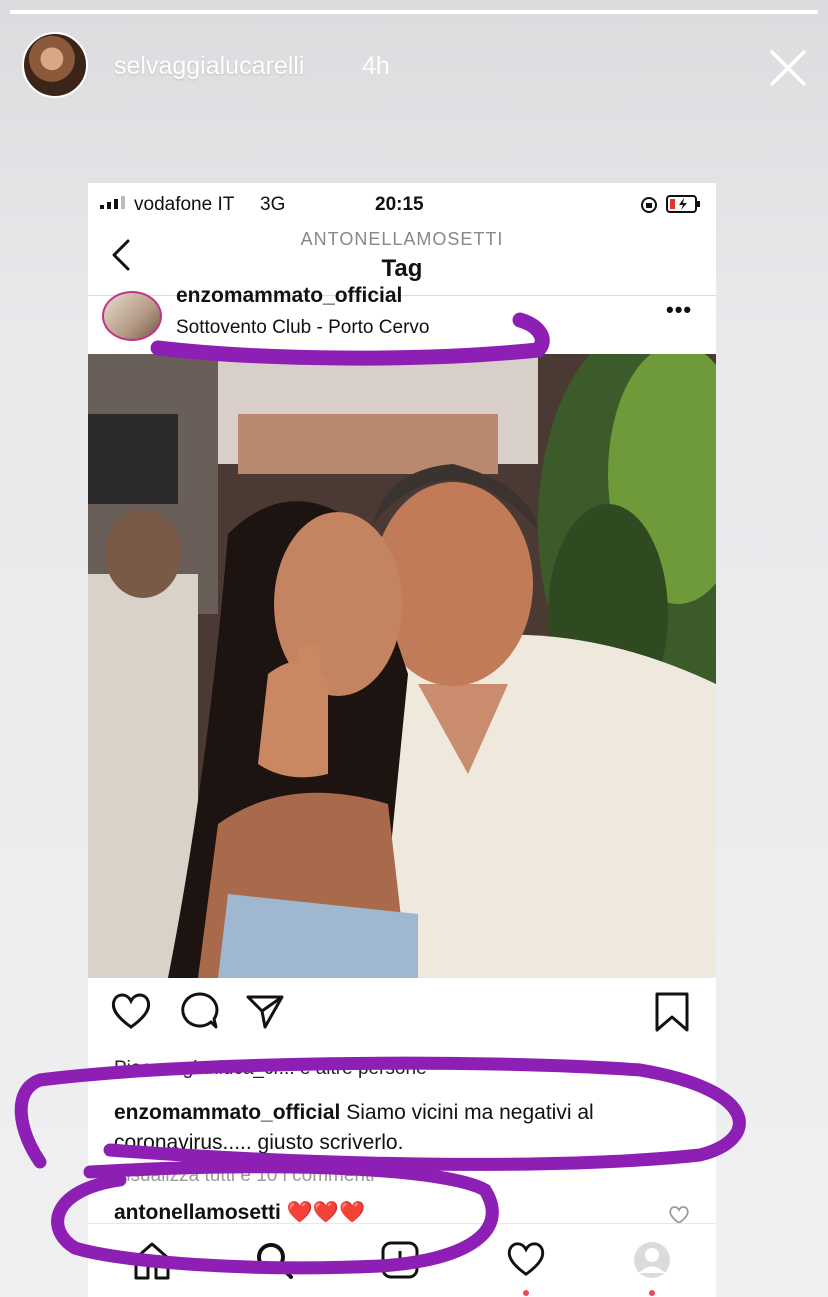 Image resolution: width=828 pixels, height=1297 pixels. Describe the element at coordinates (326, 1212) in the screenshot. I see `comment-text: ❤️❤️❤️` at that location.